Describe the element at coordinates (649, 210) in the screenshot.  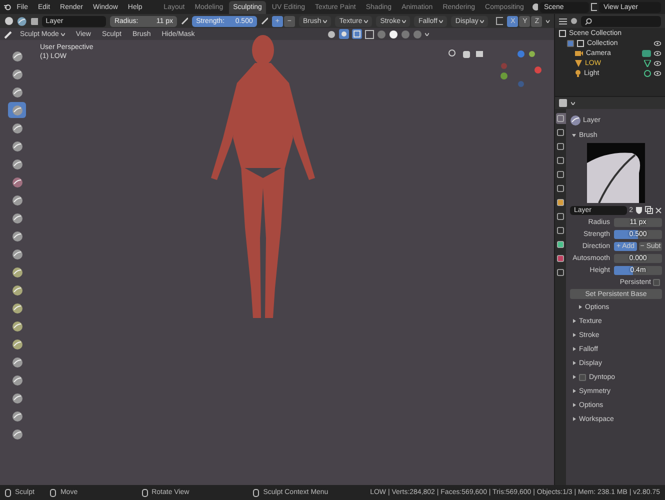
I see `duplicate-icon` at that location.